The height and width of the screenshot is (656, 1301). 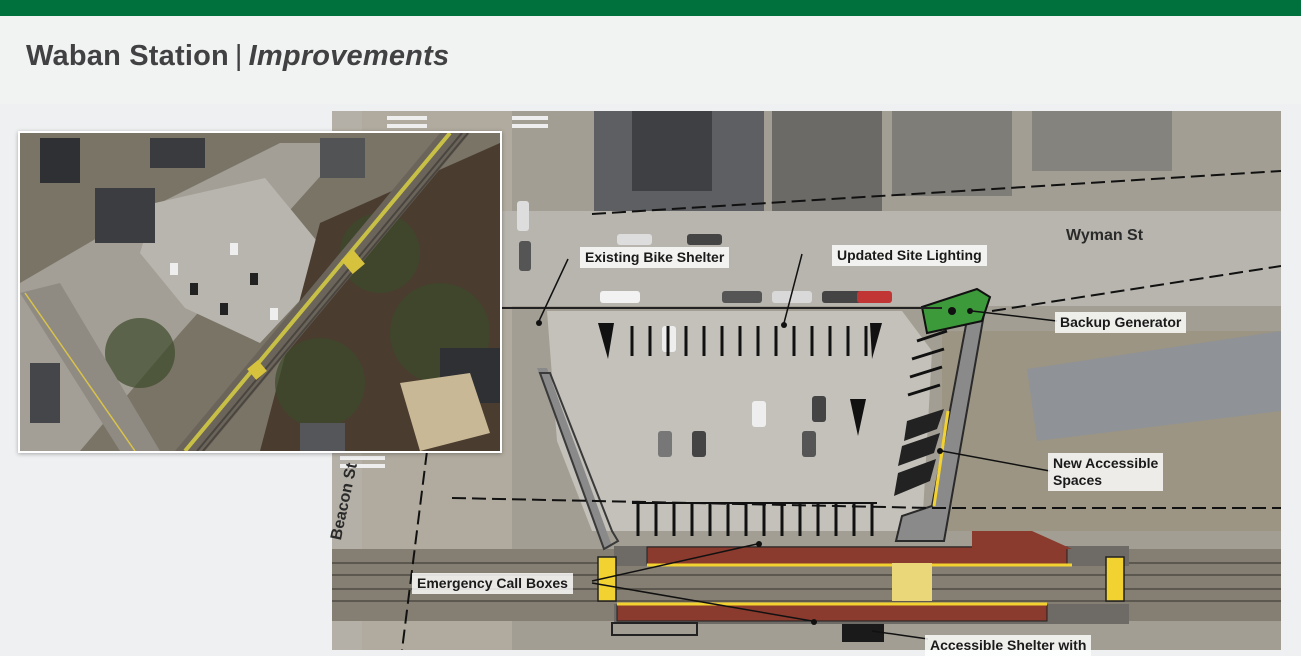 I want to click on callout-accessible-shelter: Accessible Shelter with, so click(x=1008, y=645).